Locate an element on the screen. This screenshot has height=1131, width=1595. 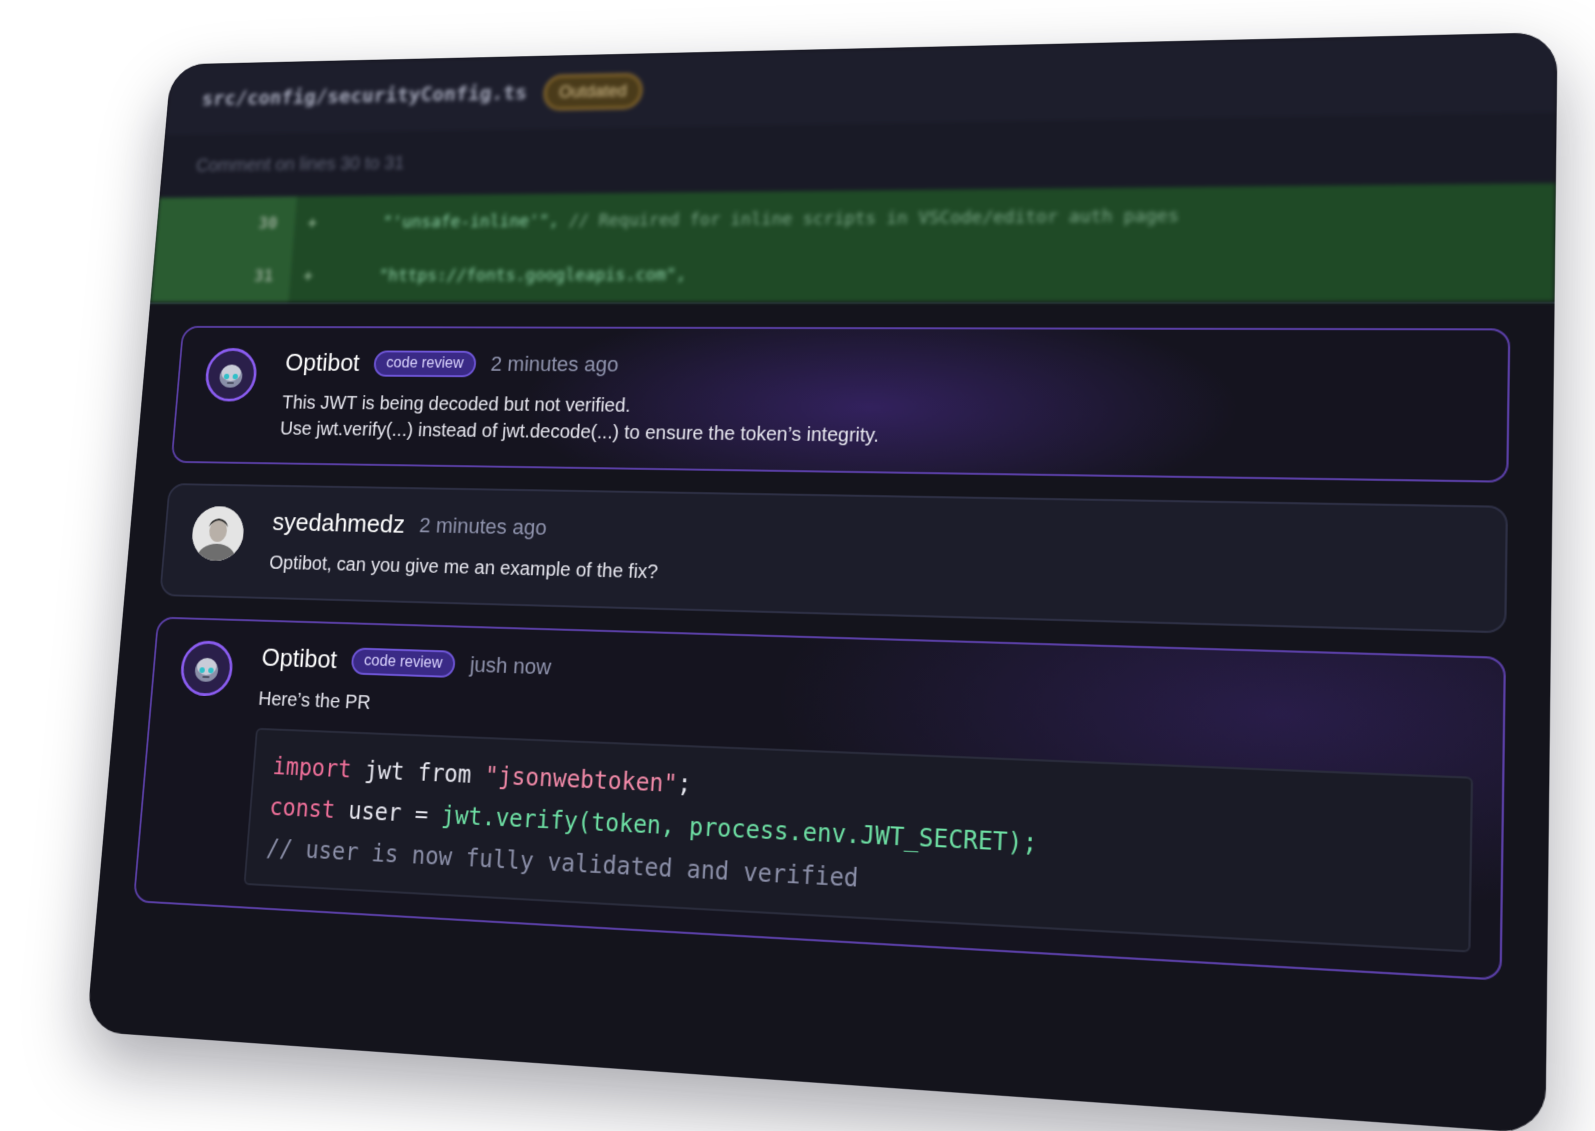
code-text: ; is located at coordinates (684, 784).